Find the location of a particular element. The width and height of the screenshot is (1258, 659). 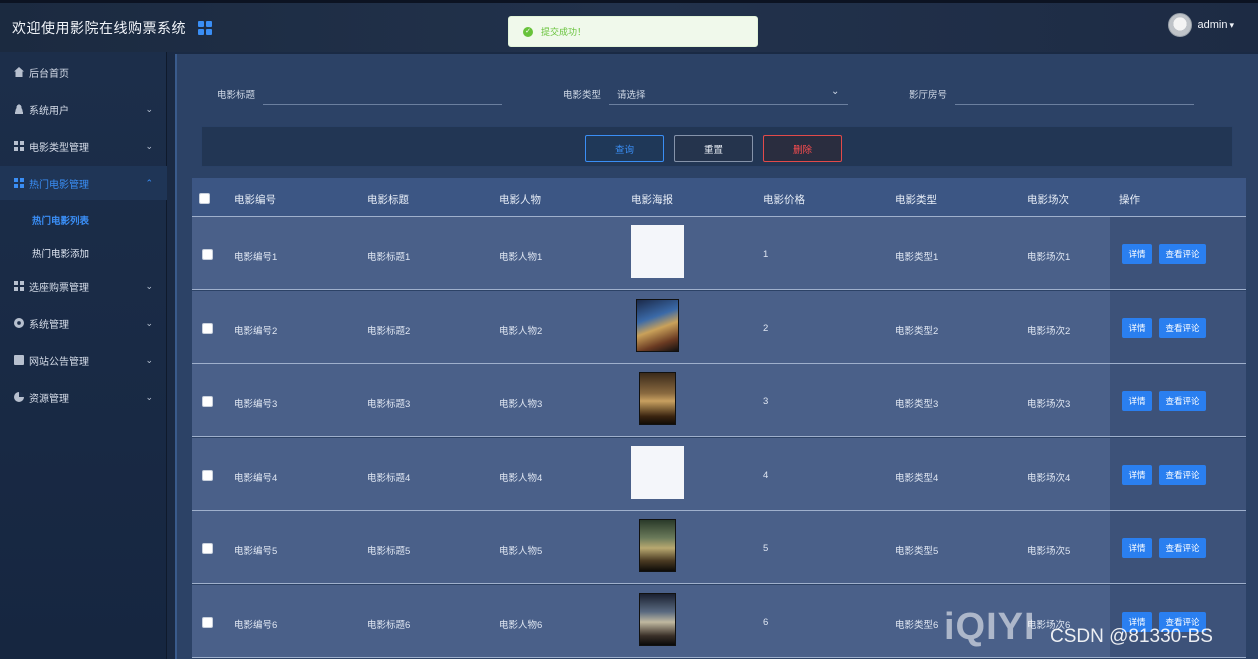

chevron-down-icon: ▾ is located at coordinates (1231, 25).